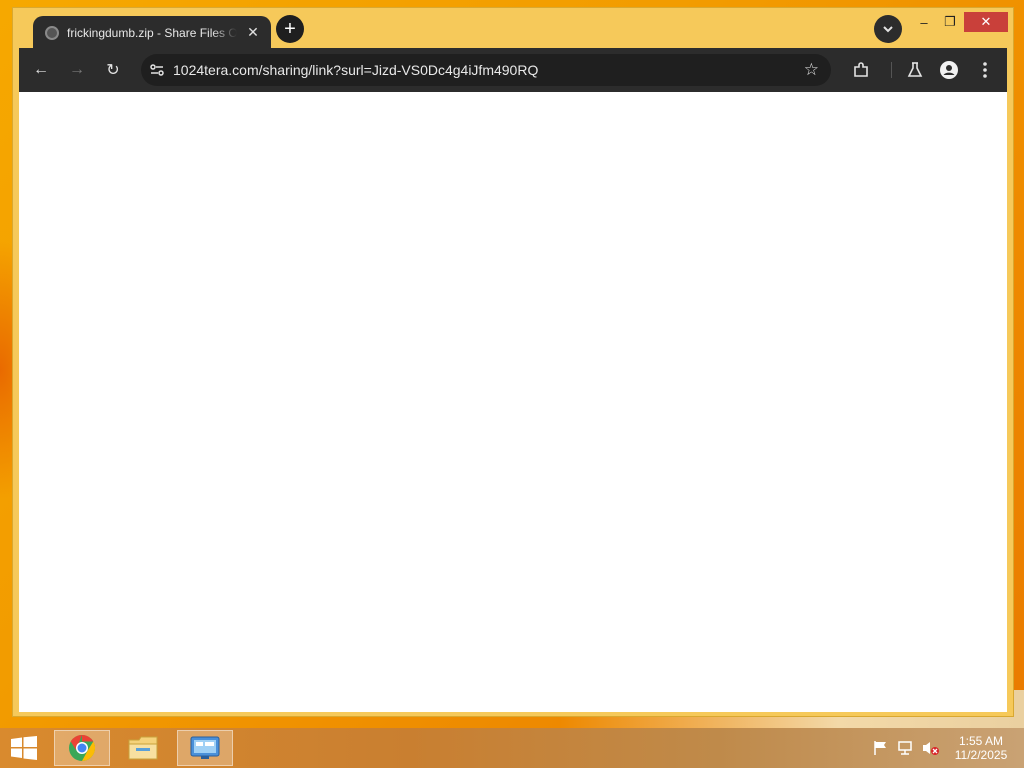 Image resolution: width=1024 pixels, height=768 pixels. I want to click on taskbar: 1:55 AM 11/2/2025, so click(512, 748).